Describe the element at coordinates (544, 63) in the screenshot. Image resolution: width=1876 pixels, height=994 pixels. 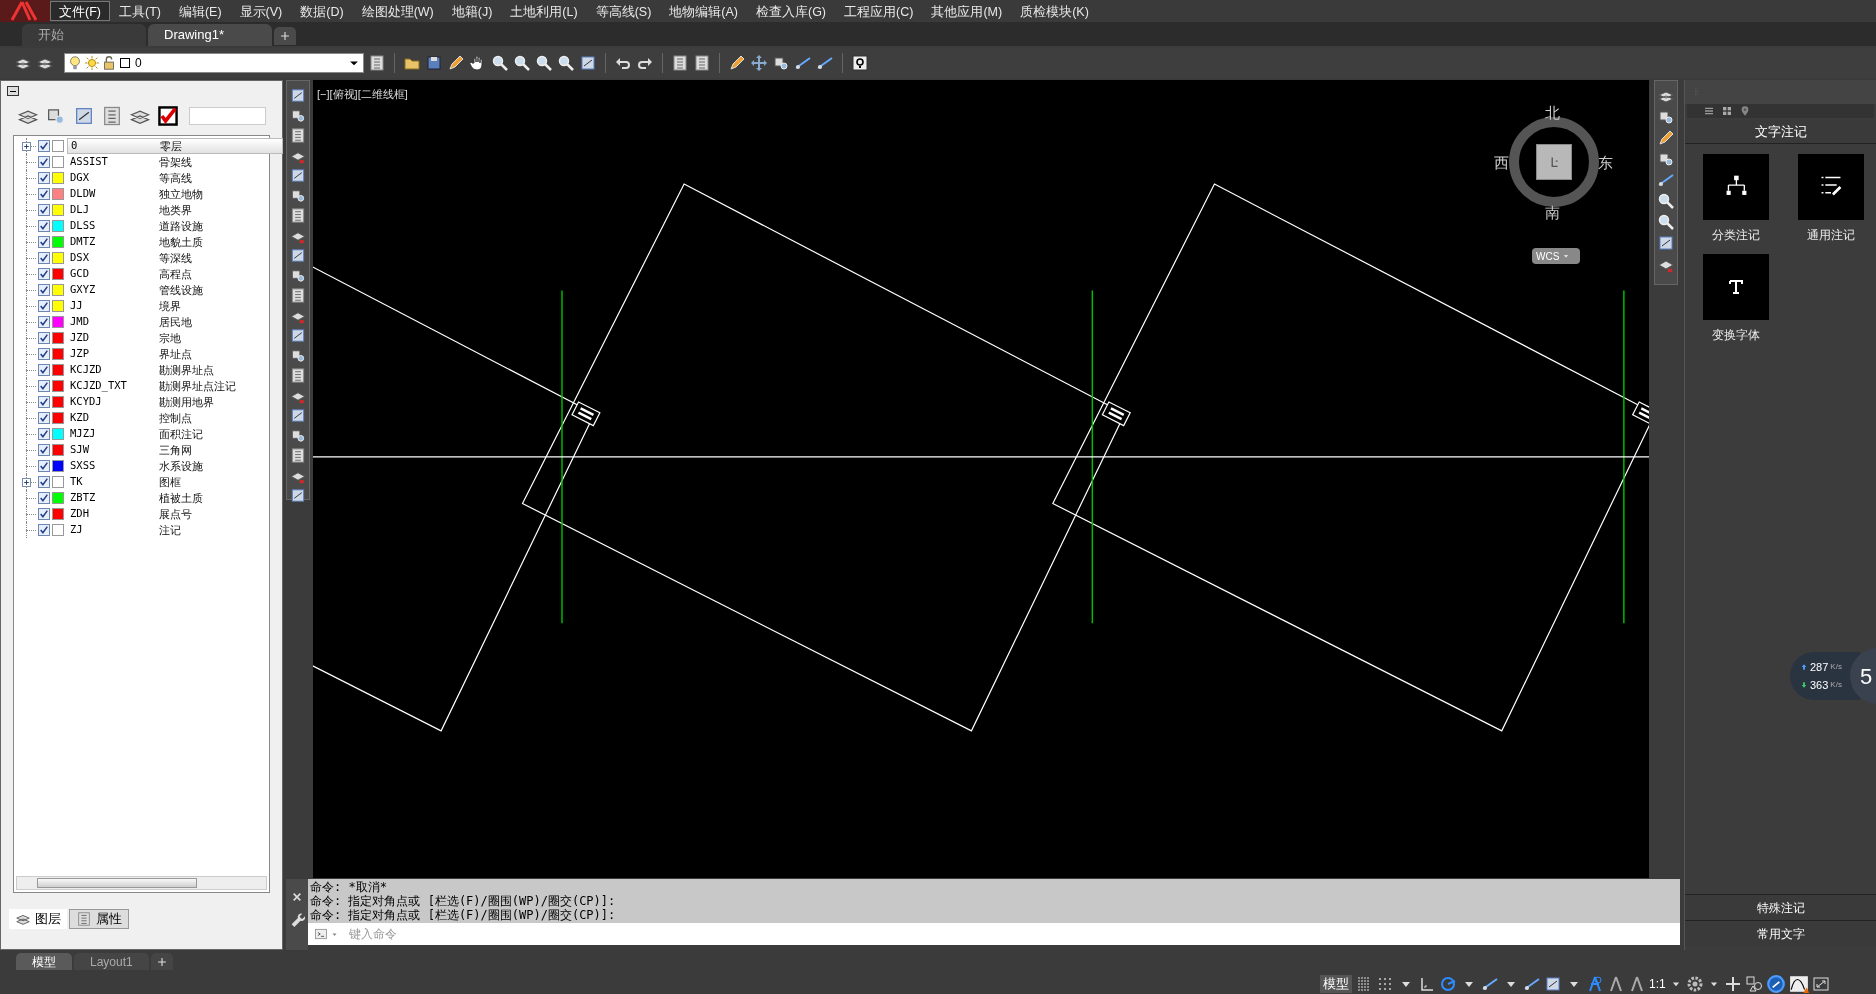
I see `zoom-extents-icon` at that location.